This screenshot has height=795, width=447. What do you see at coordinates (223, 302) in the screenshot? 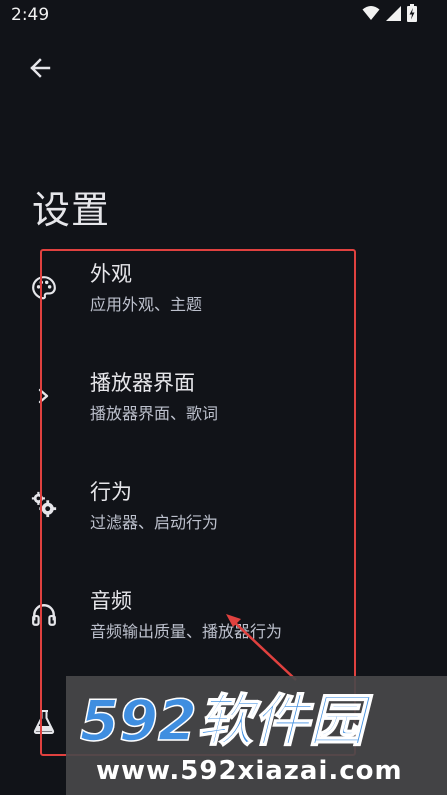
I see `settings-item-appearance: 外观 应用外观、主题` at bounding box center [223, 302].